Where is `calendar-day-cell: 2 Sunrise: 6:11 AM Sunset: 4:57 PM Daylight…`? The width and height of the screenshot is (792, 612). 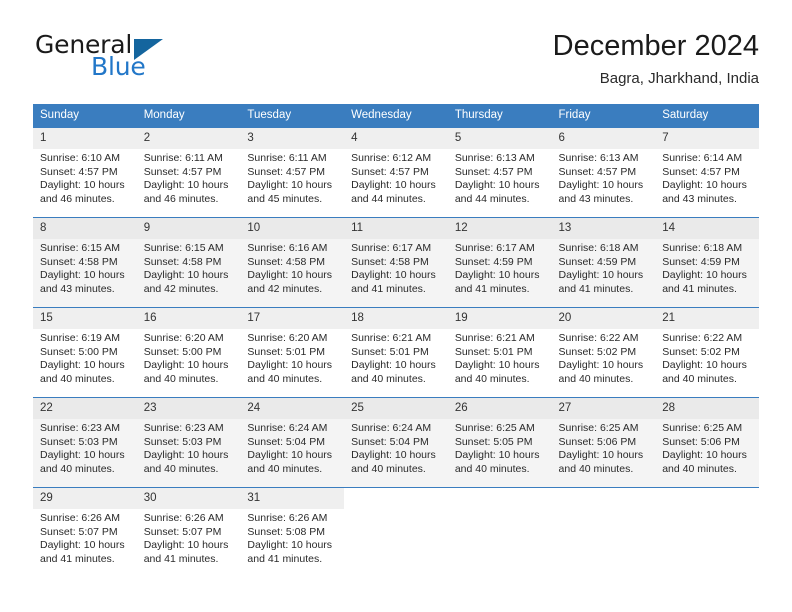
calendar-day-cell: 2 Sunrise: 6:11 AM Sunset: 4:57 PM Daylight… is located at coordinates (188, 172).